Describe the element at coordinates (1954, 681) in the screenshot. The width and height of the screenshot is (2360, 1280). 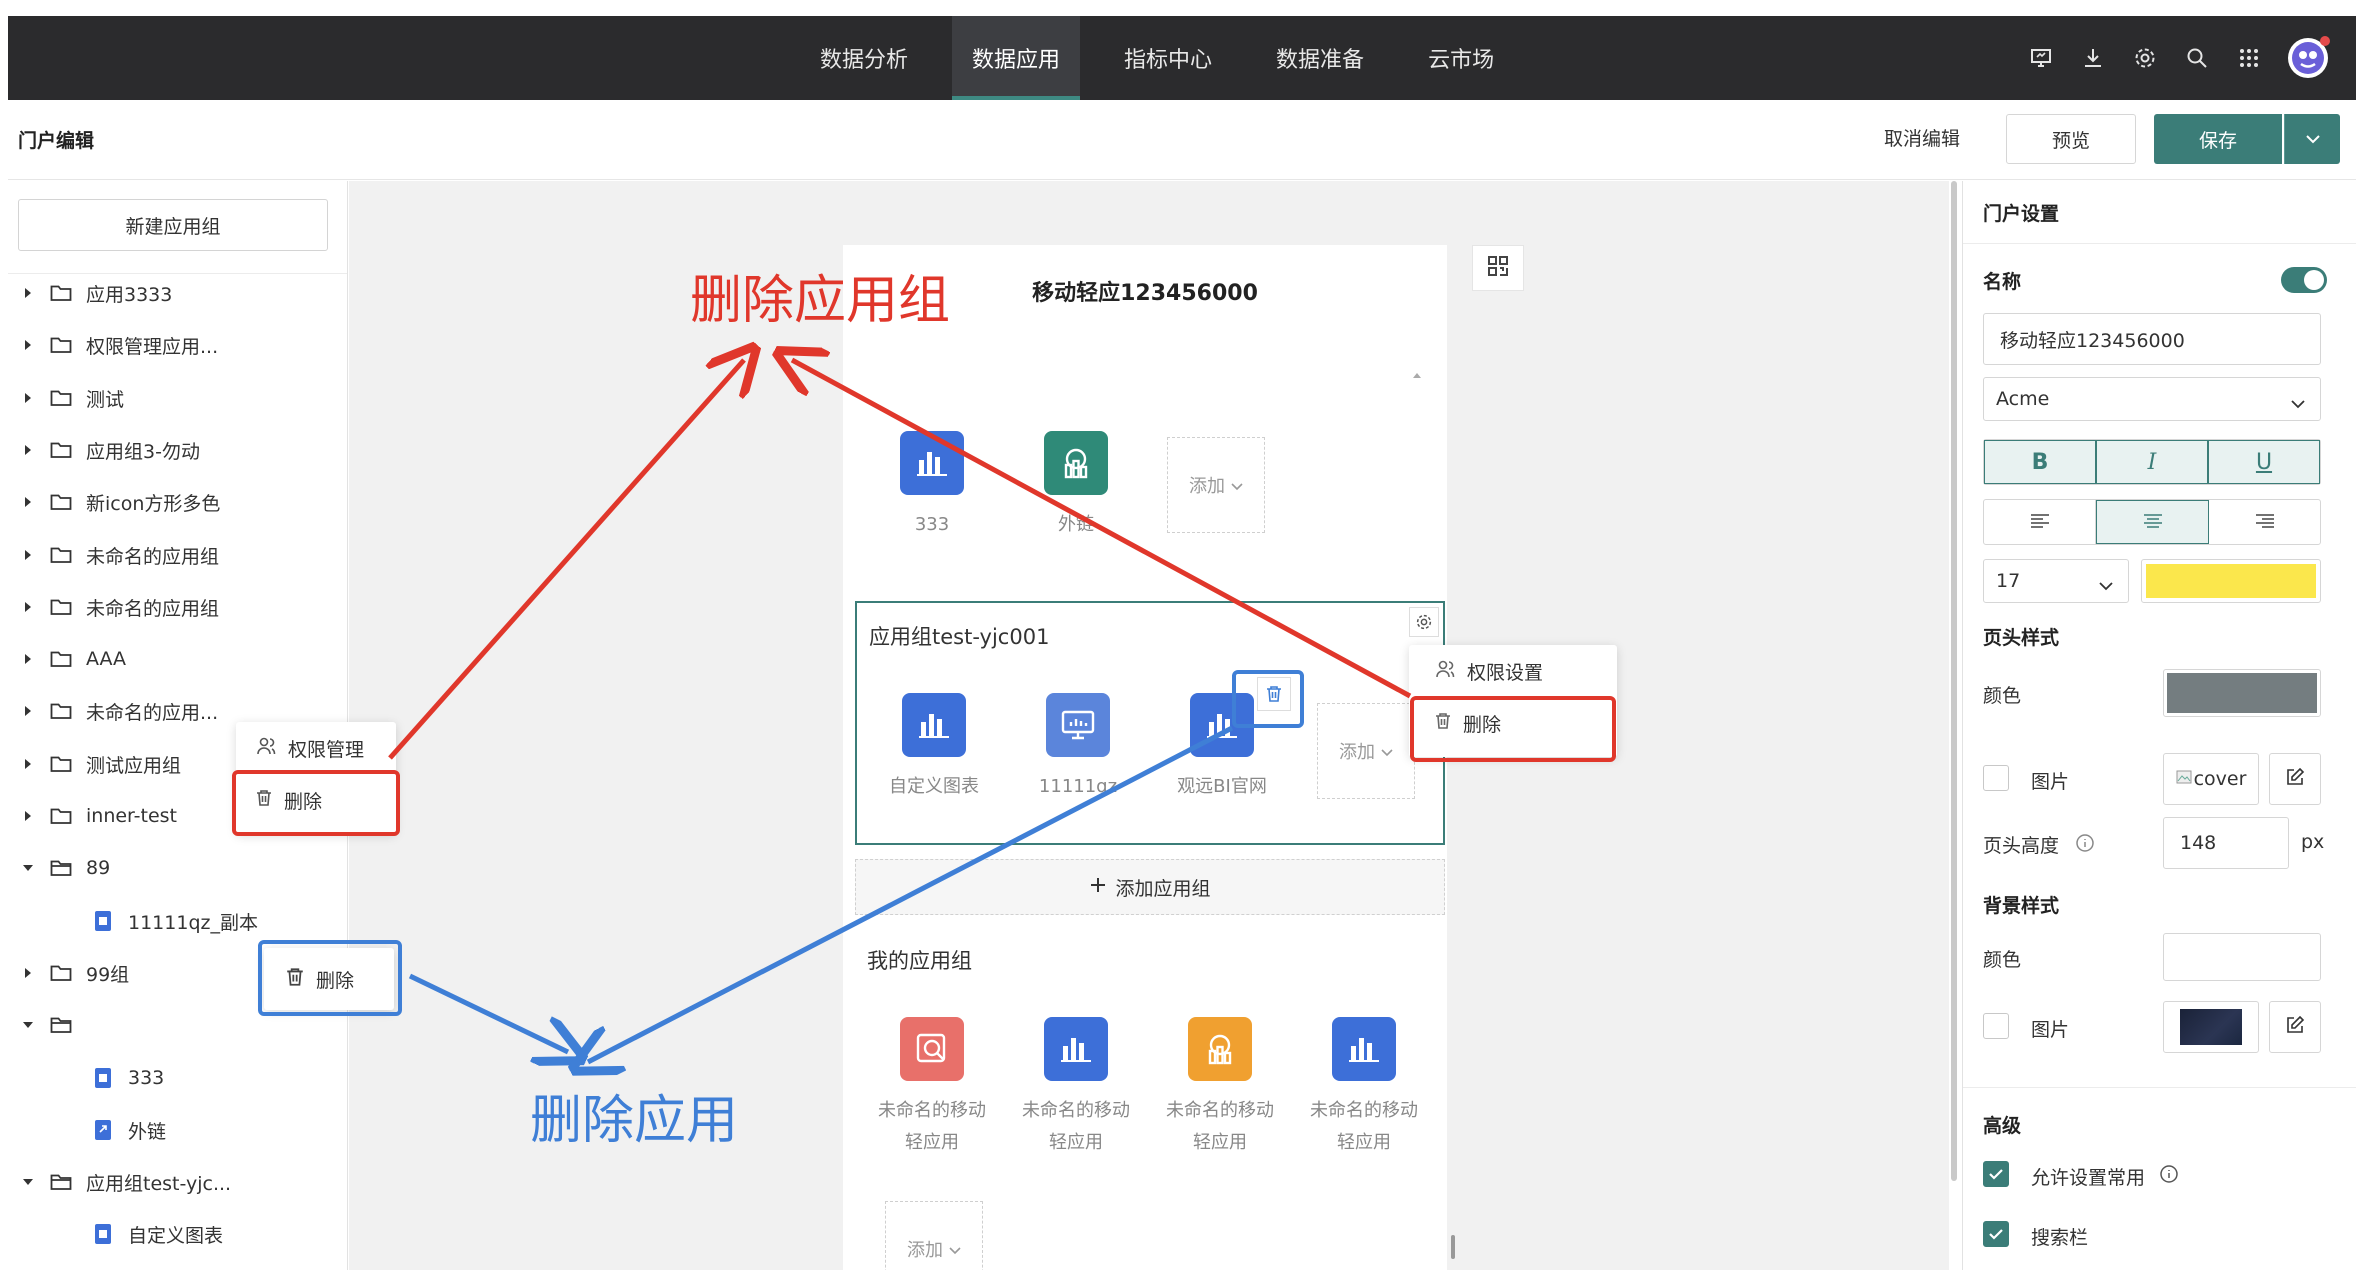
I see `panel-scrollbar` at that location.